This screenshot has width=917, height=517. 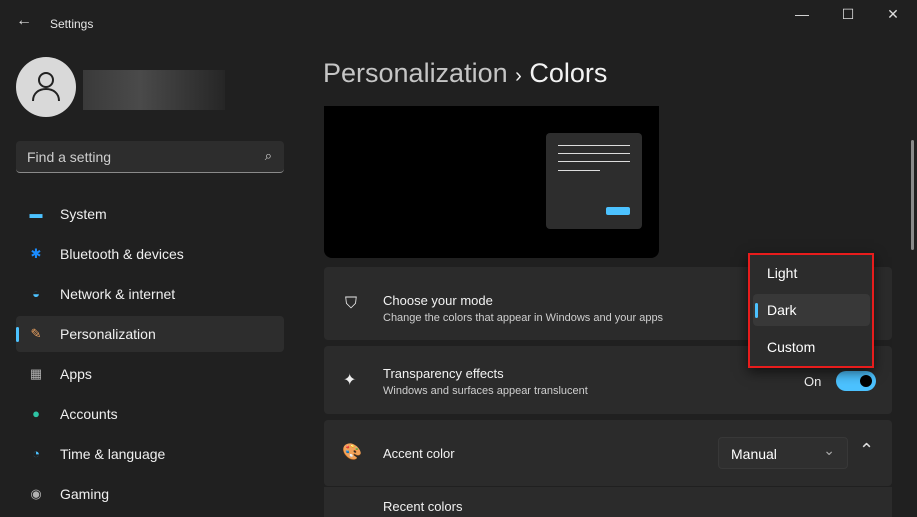 I want to click on user-icon, so click(x=46, y=87).